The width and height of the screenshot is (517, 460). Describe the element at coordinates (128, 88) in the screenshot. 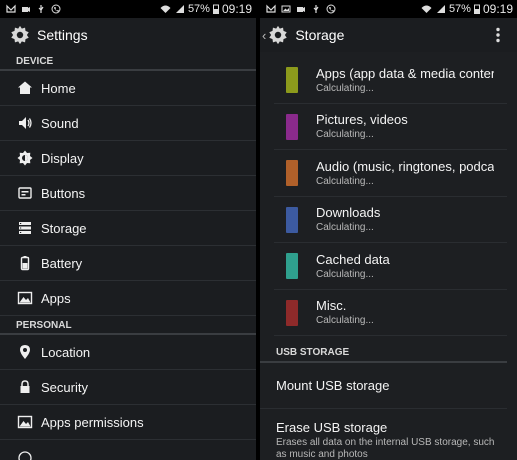

I see `menu-item-home: Home` at that location.